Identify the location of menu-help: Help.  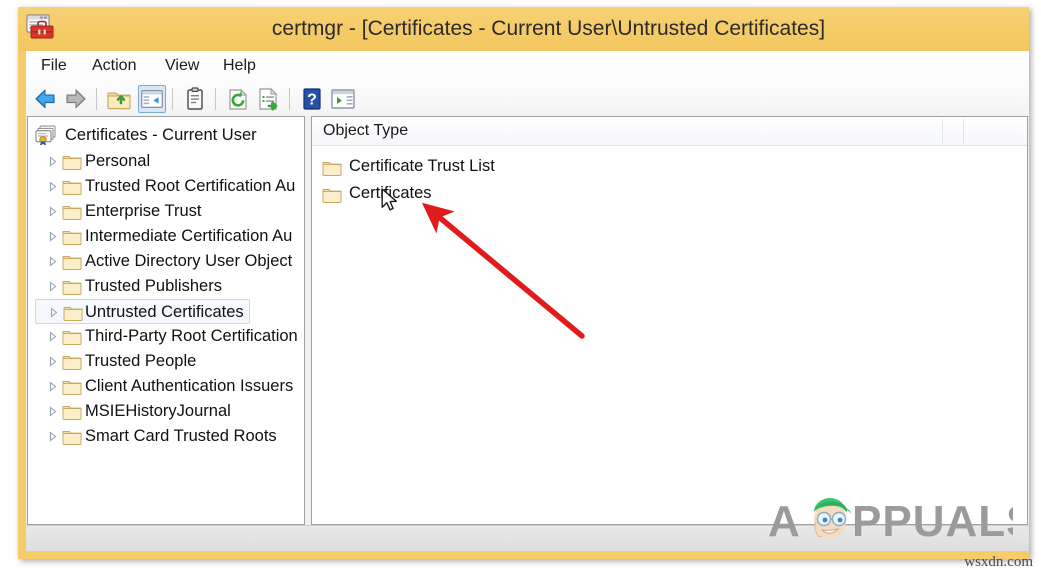
(239, 66).